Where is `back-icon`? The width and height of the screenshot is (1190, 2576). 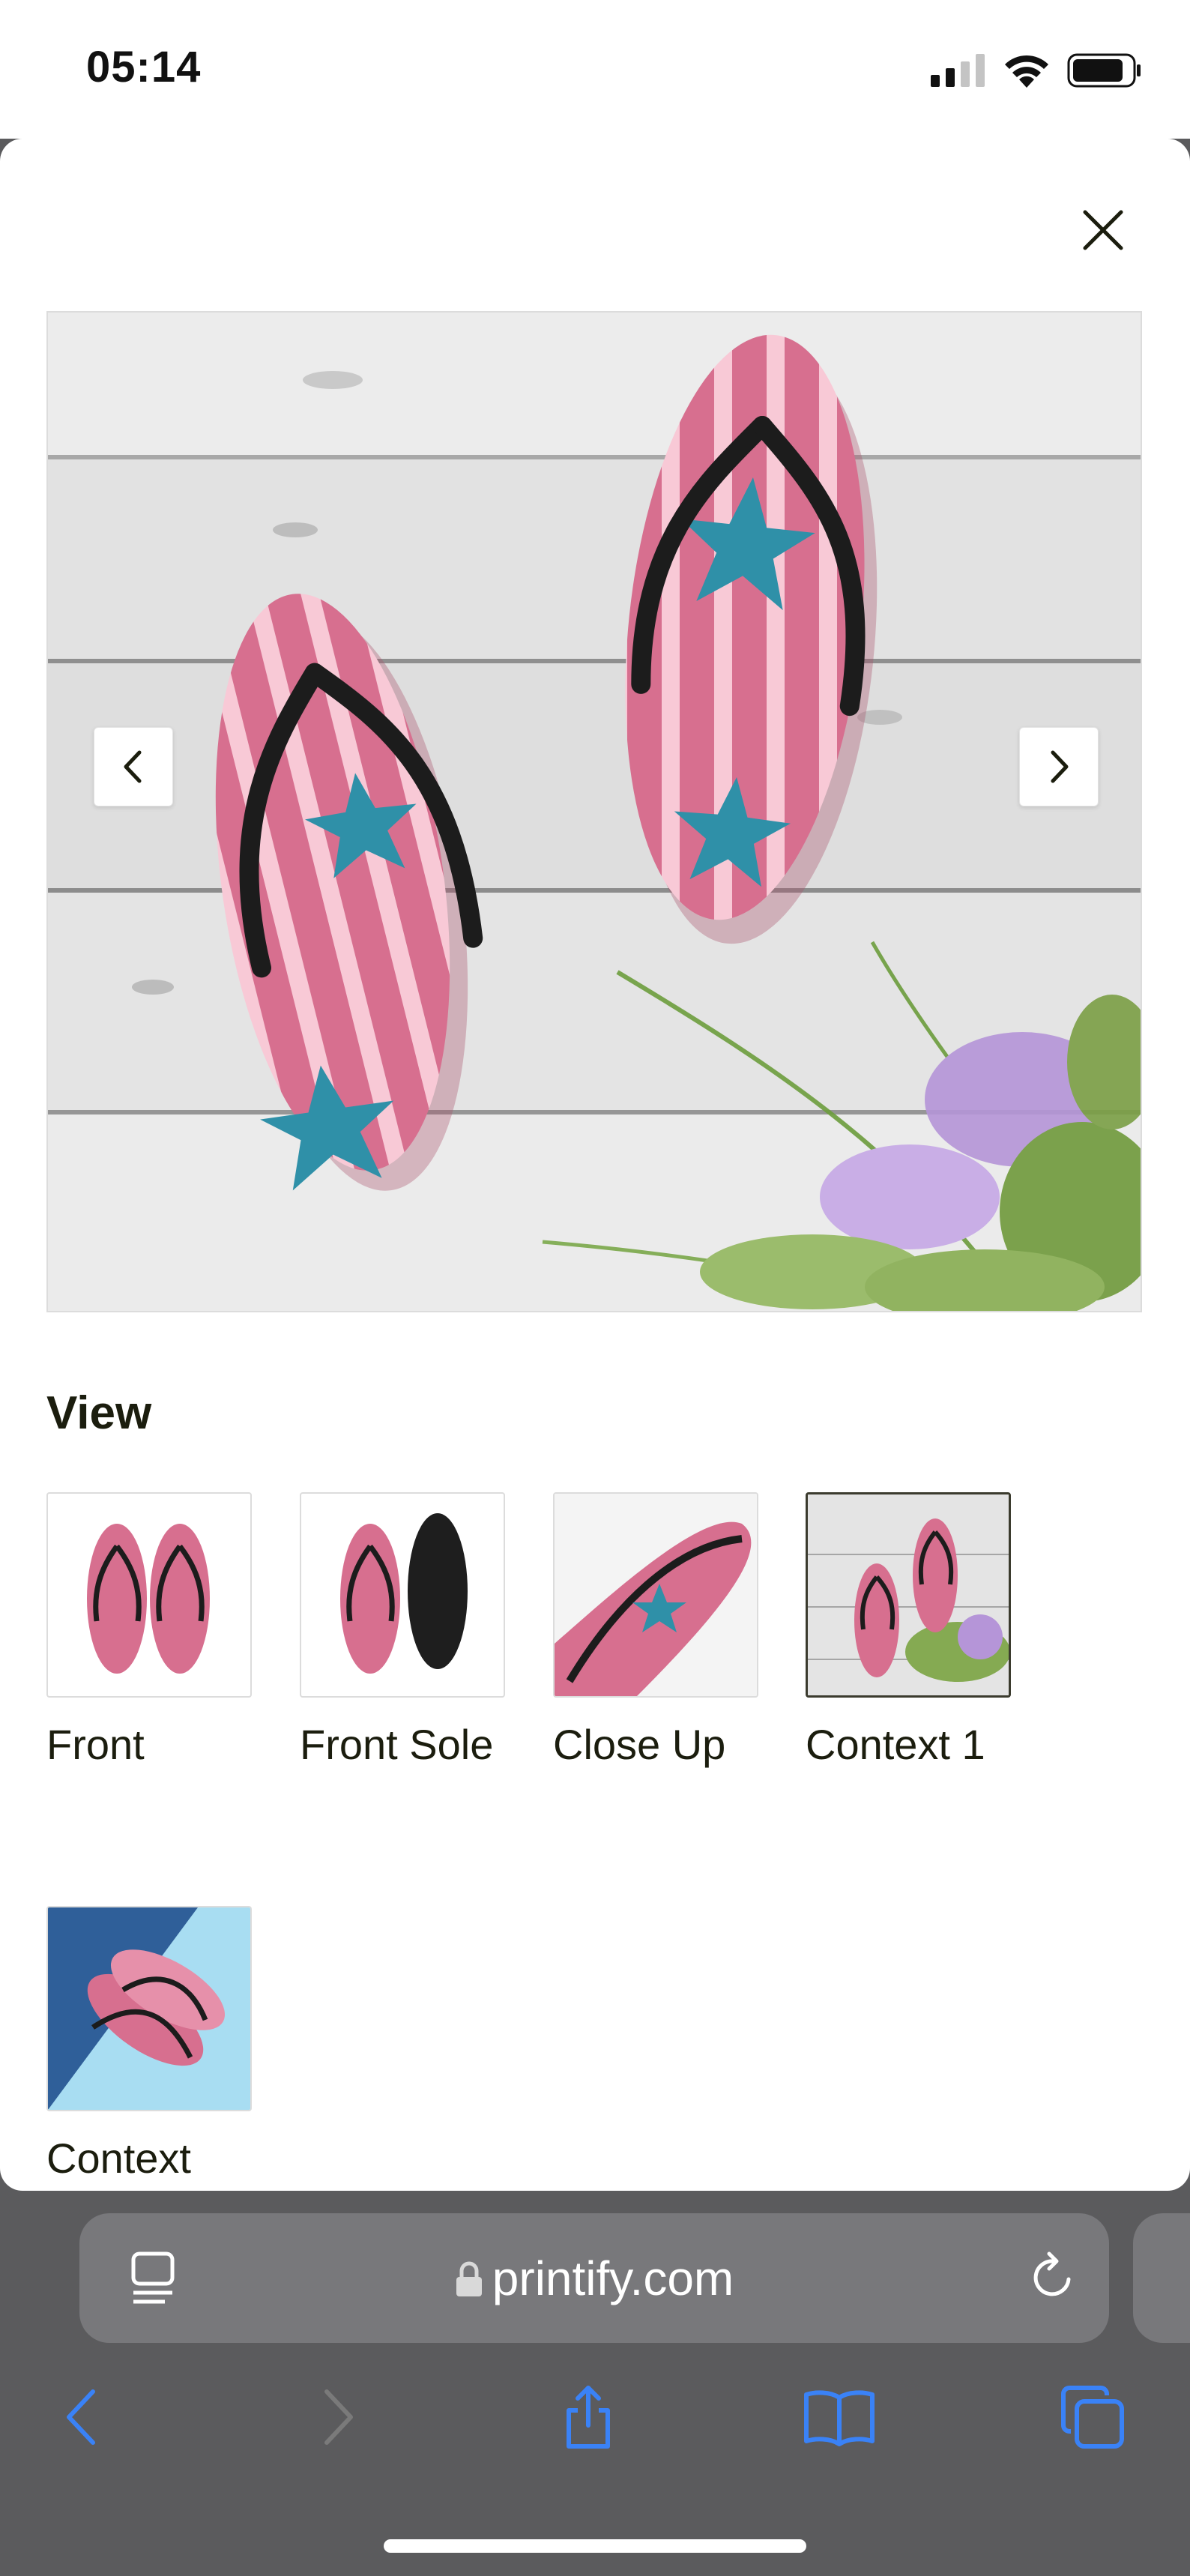 back-icon is located at coordinates (81, 2417).